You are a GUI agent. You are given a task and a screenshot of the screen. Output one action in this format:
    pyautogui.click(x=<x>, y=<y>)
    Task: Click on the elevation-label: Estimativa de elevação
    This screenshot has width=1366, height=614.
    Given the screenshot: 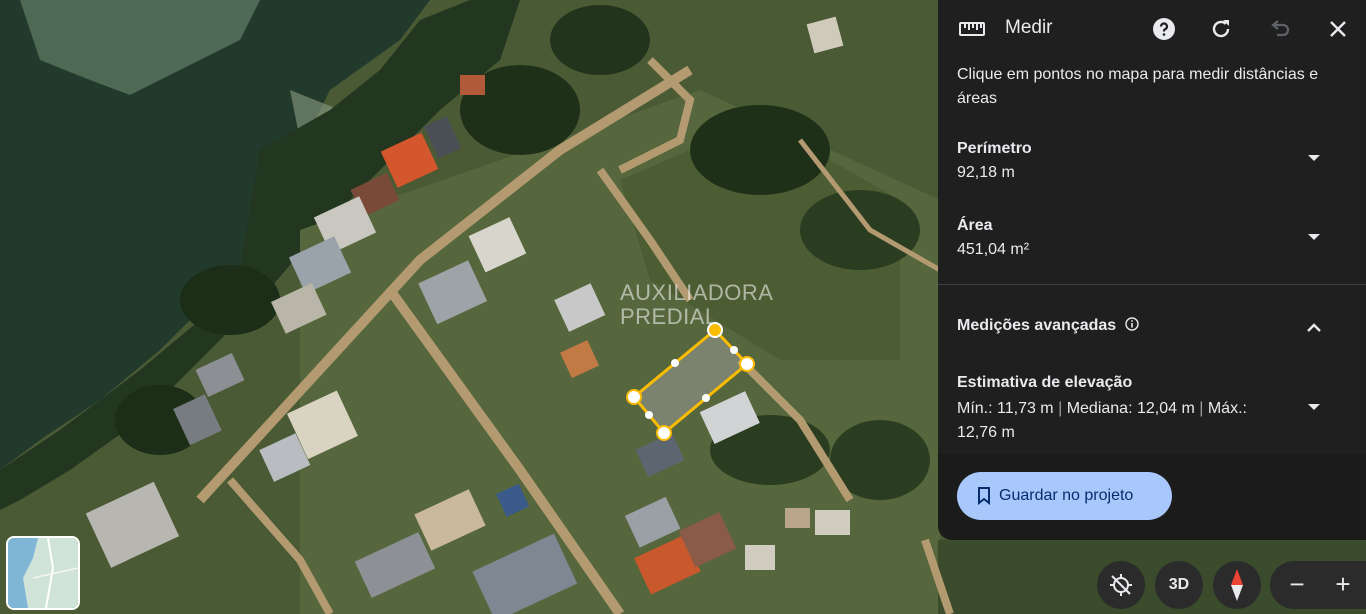 What is the action you would take?
    pyautogui.click(x=1045, y=382)
    